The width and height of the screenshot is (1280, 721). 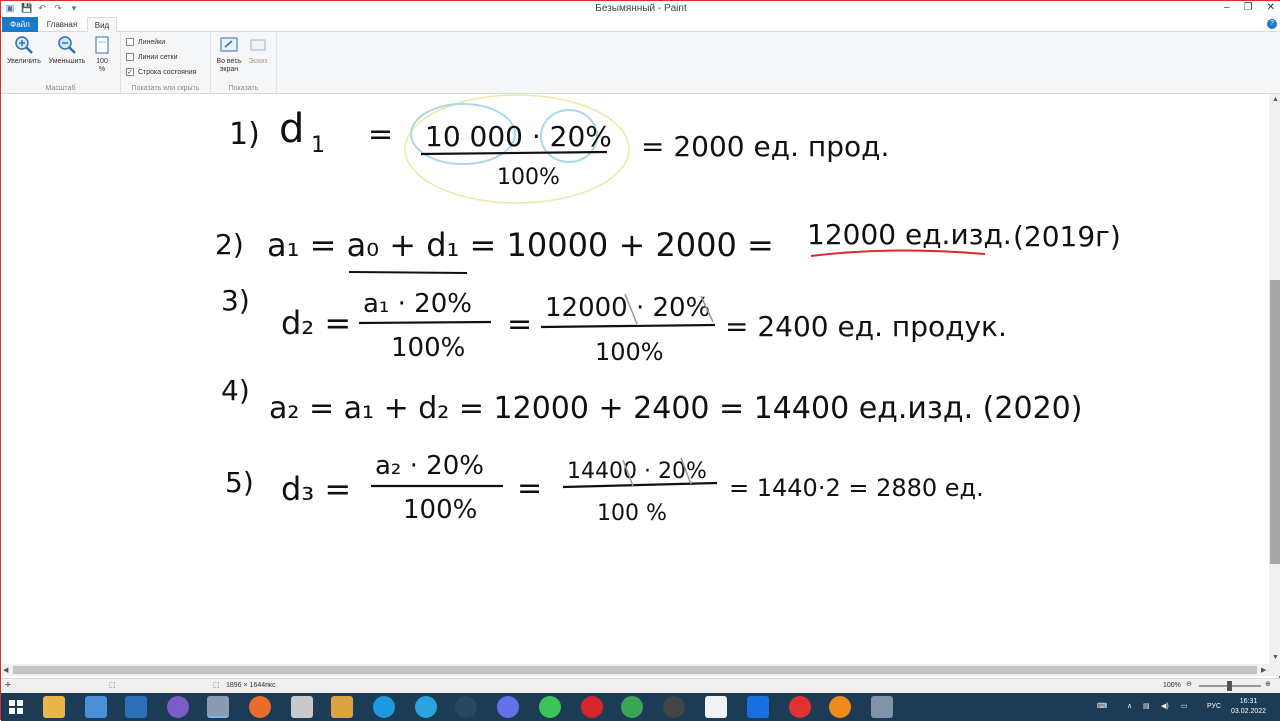 What do you see at coordinates (178, 707) in the screenshot?
I see `viber-icon` at bounding box center [178, 707].